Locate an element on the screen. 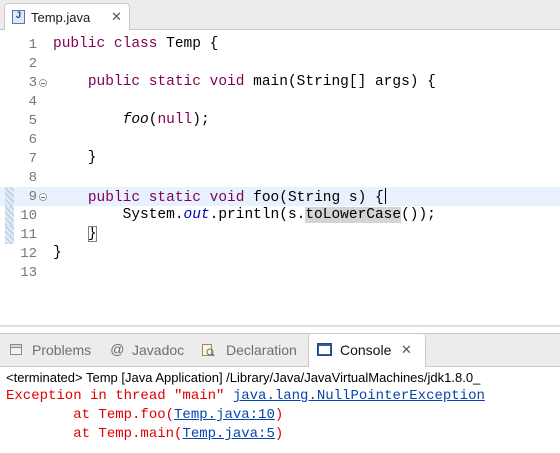  line-number: 8 is located at coordinates (32, 178).